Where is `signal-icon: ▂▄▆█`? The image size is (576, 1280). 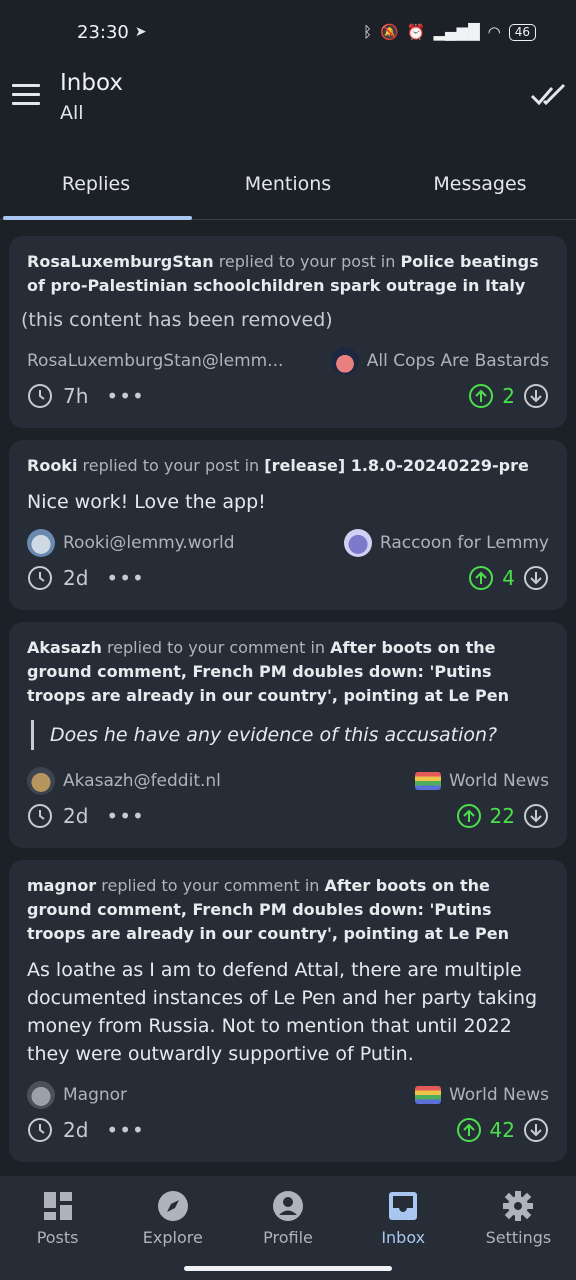 signal-icon: ▂▄▆█ is located at coordinates (456, 32).